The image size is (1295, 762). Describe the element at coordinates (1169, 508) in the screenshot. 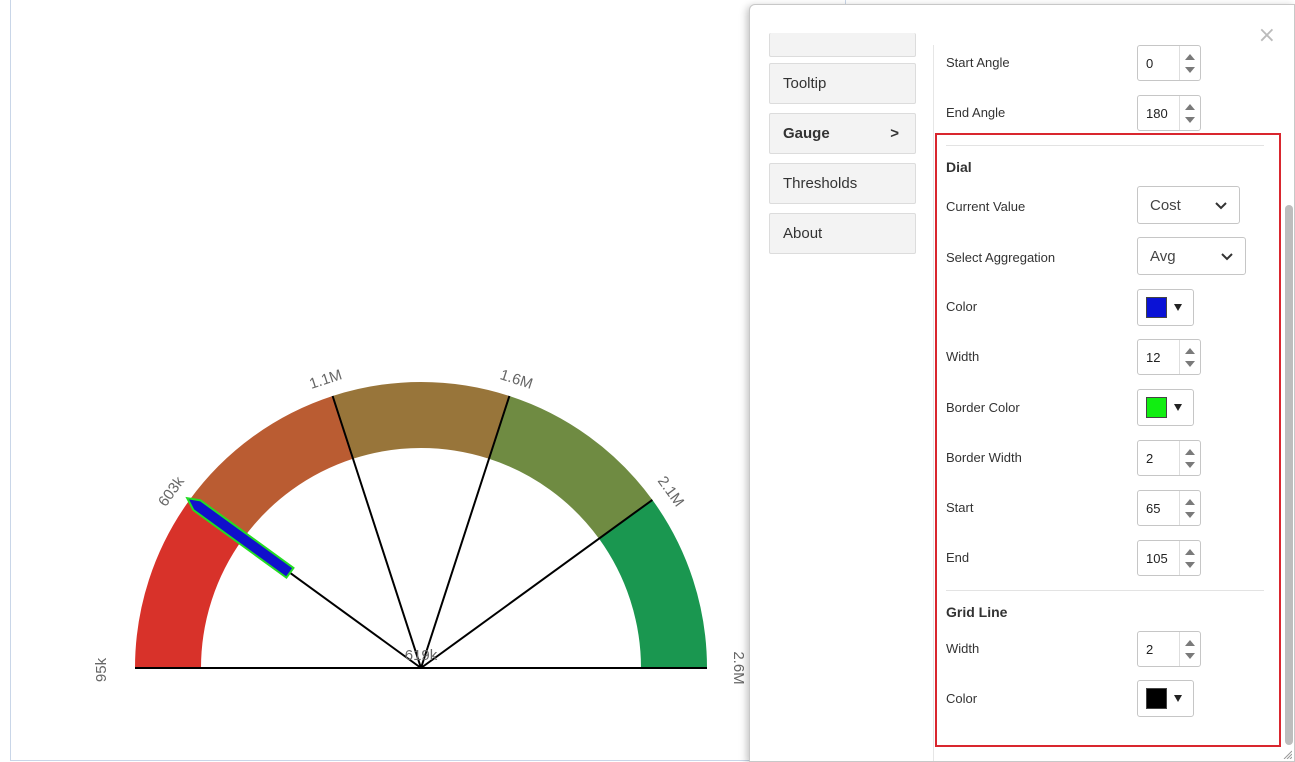

I see `dial-start-stepper: 65` at that location.